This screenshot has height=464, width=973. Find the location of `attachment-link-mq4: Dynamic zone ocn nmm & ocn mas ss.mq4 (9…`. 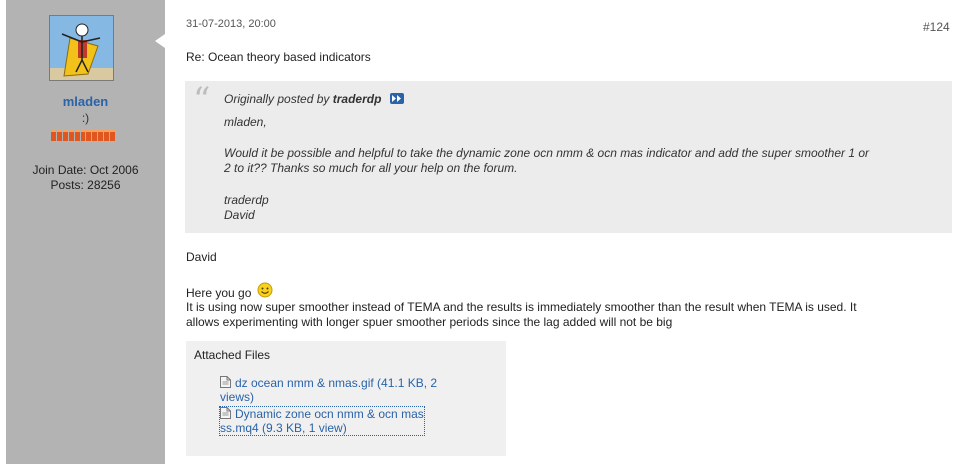

attachment-link-mq4: Dynamic zone ocn nmm & ocn mas ss.mq4 (9… is located at coordinates (322, 421).